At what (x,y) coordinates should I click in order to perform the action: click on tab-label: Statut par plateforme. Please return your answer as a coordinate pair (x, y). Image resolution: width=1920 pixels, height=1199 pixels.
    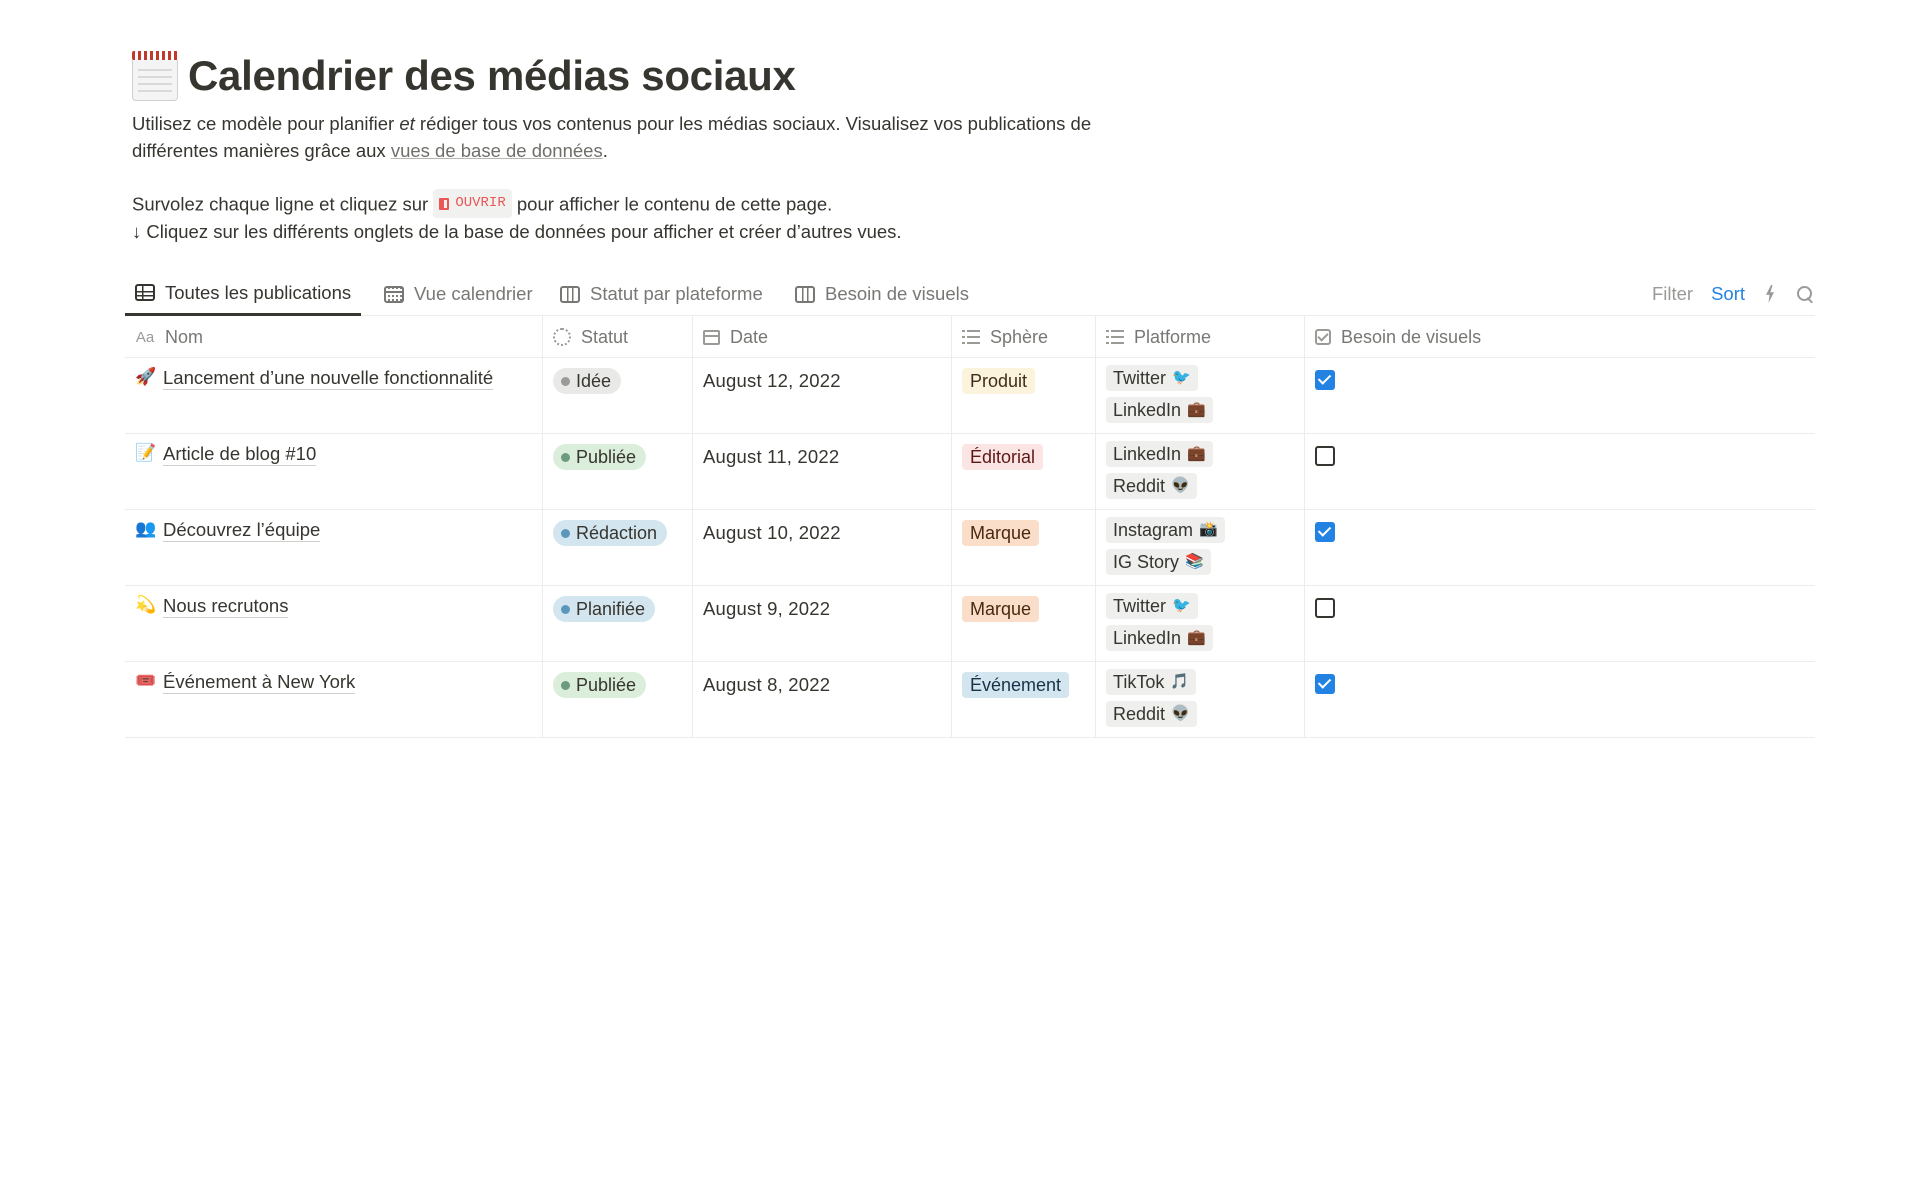
    Looking at the image, I should click on (676, 293).